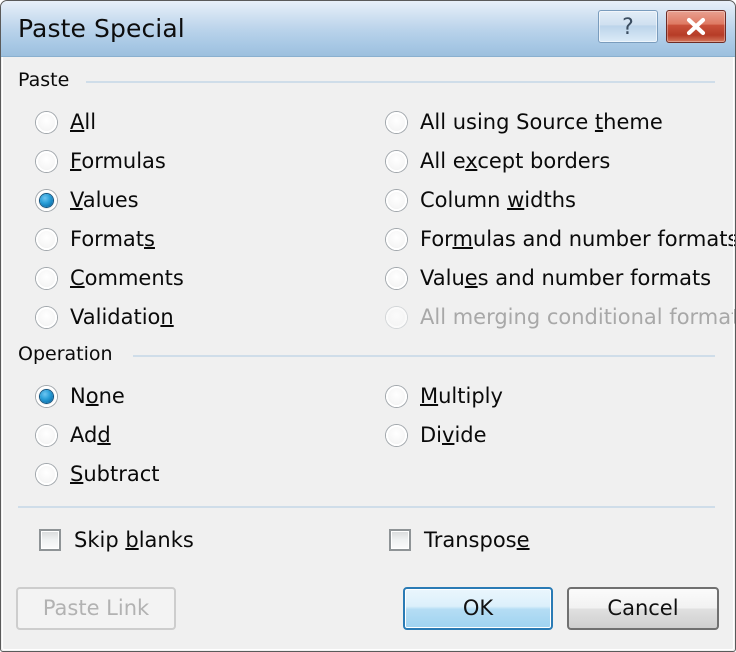  I want to click on help-button: ?, so click(628, 26).